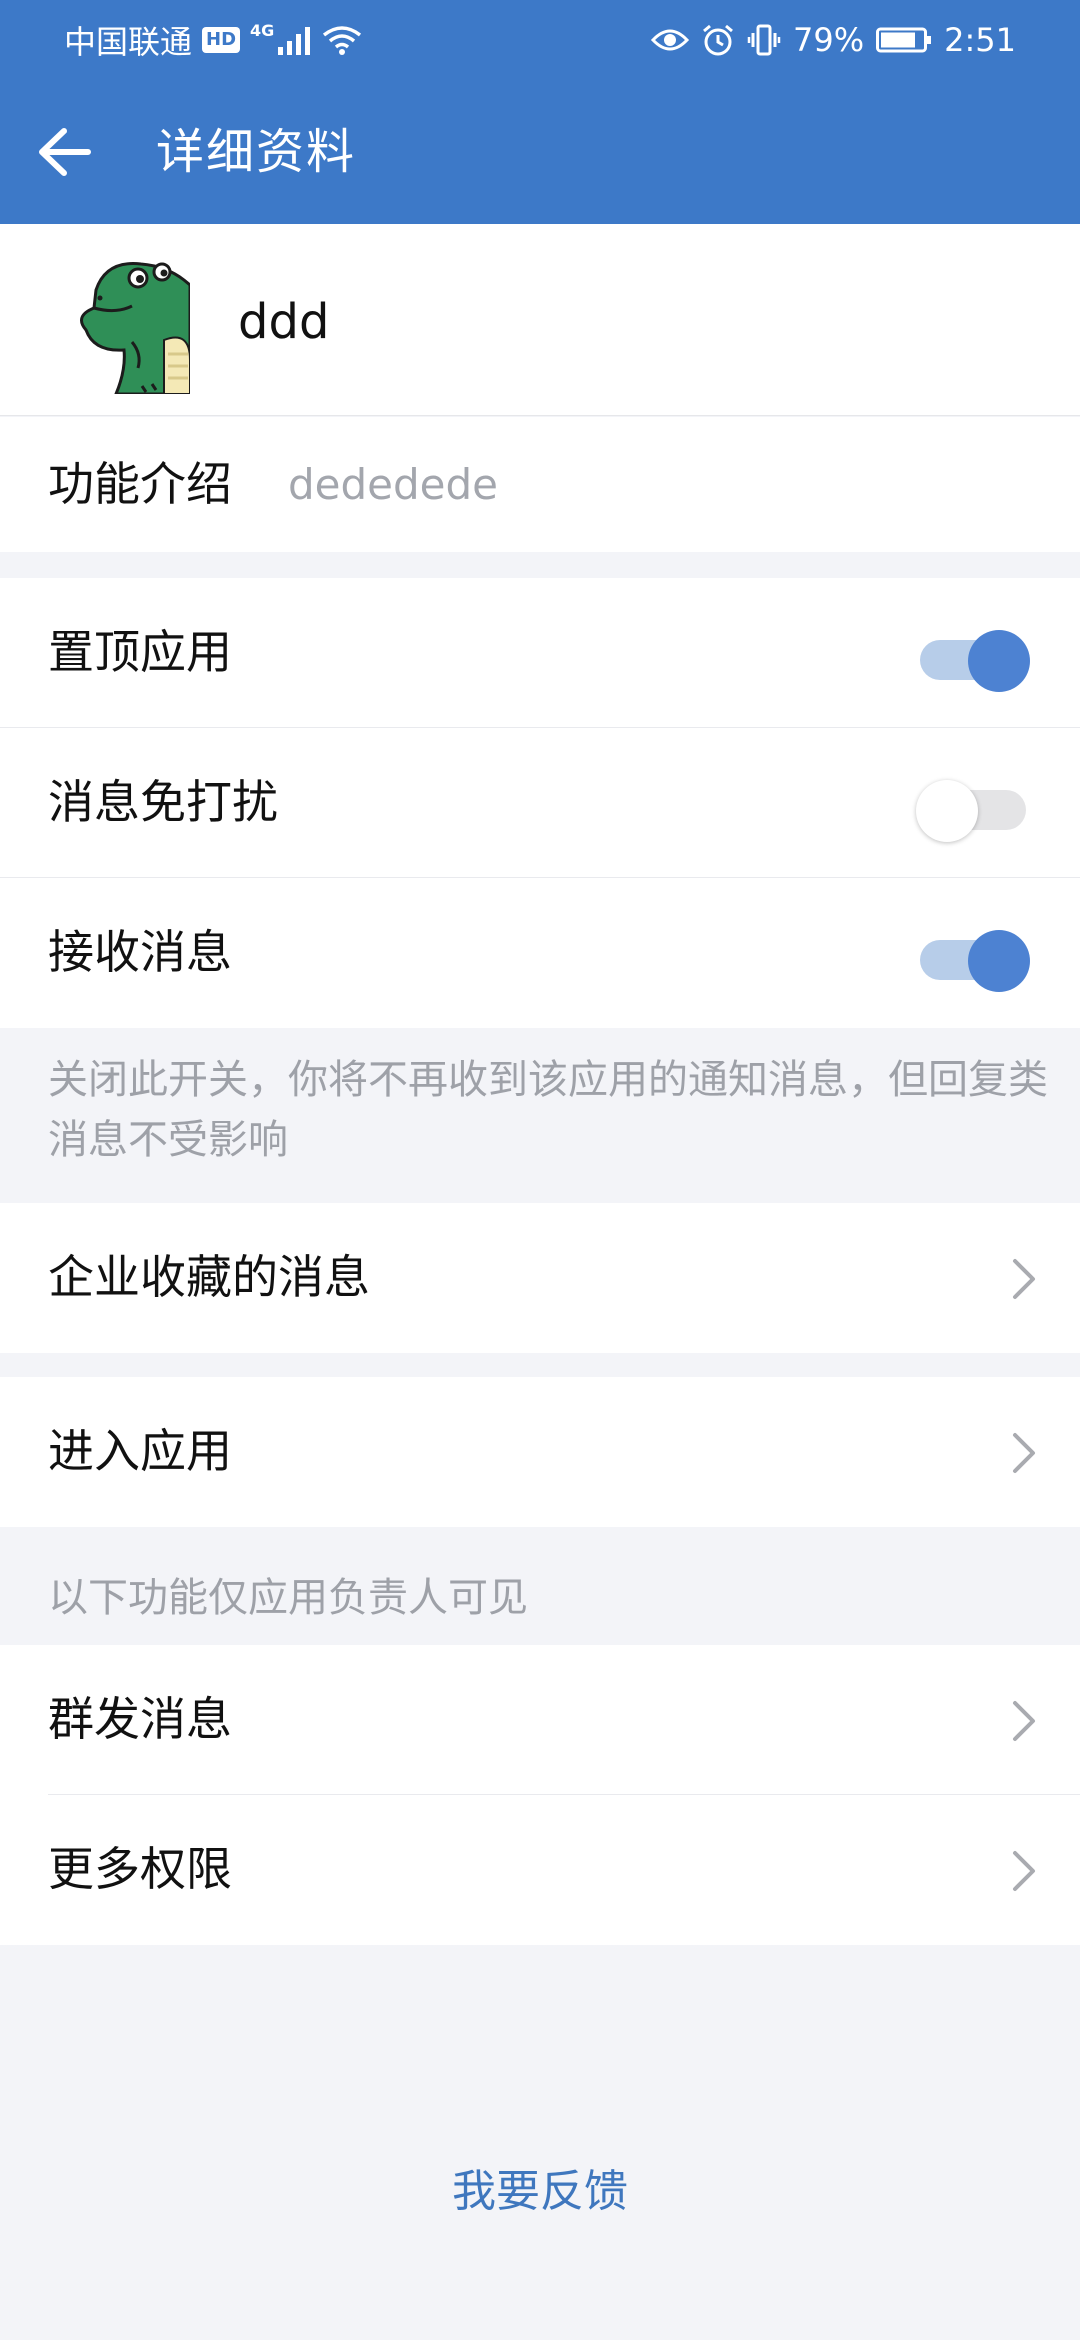  I want to click on do-not-disturb-switch, so click(973, 806).